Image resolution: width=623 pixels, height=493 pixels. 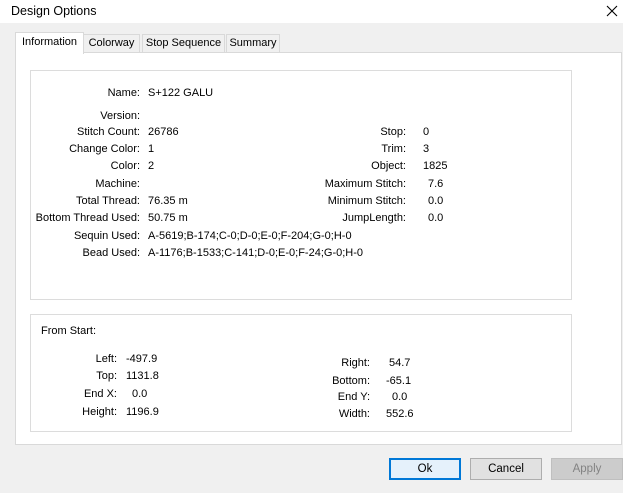 I want to click on bottom-thread-value: 50.75 m, so click(x=168, y=218).